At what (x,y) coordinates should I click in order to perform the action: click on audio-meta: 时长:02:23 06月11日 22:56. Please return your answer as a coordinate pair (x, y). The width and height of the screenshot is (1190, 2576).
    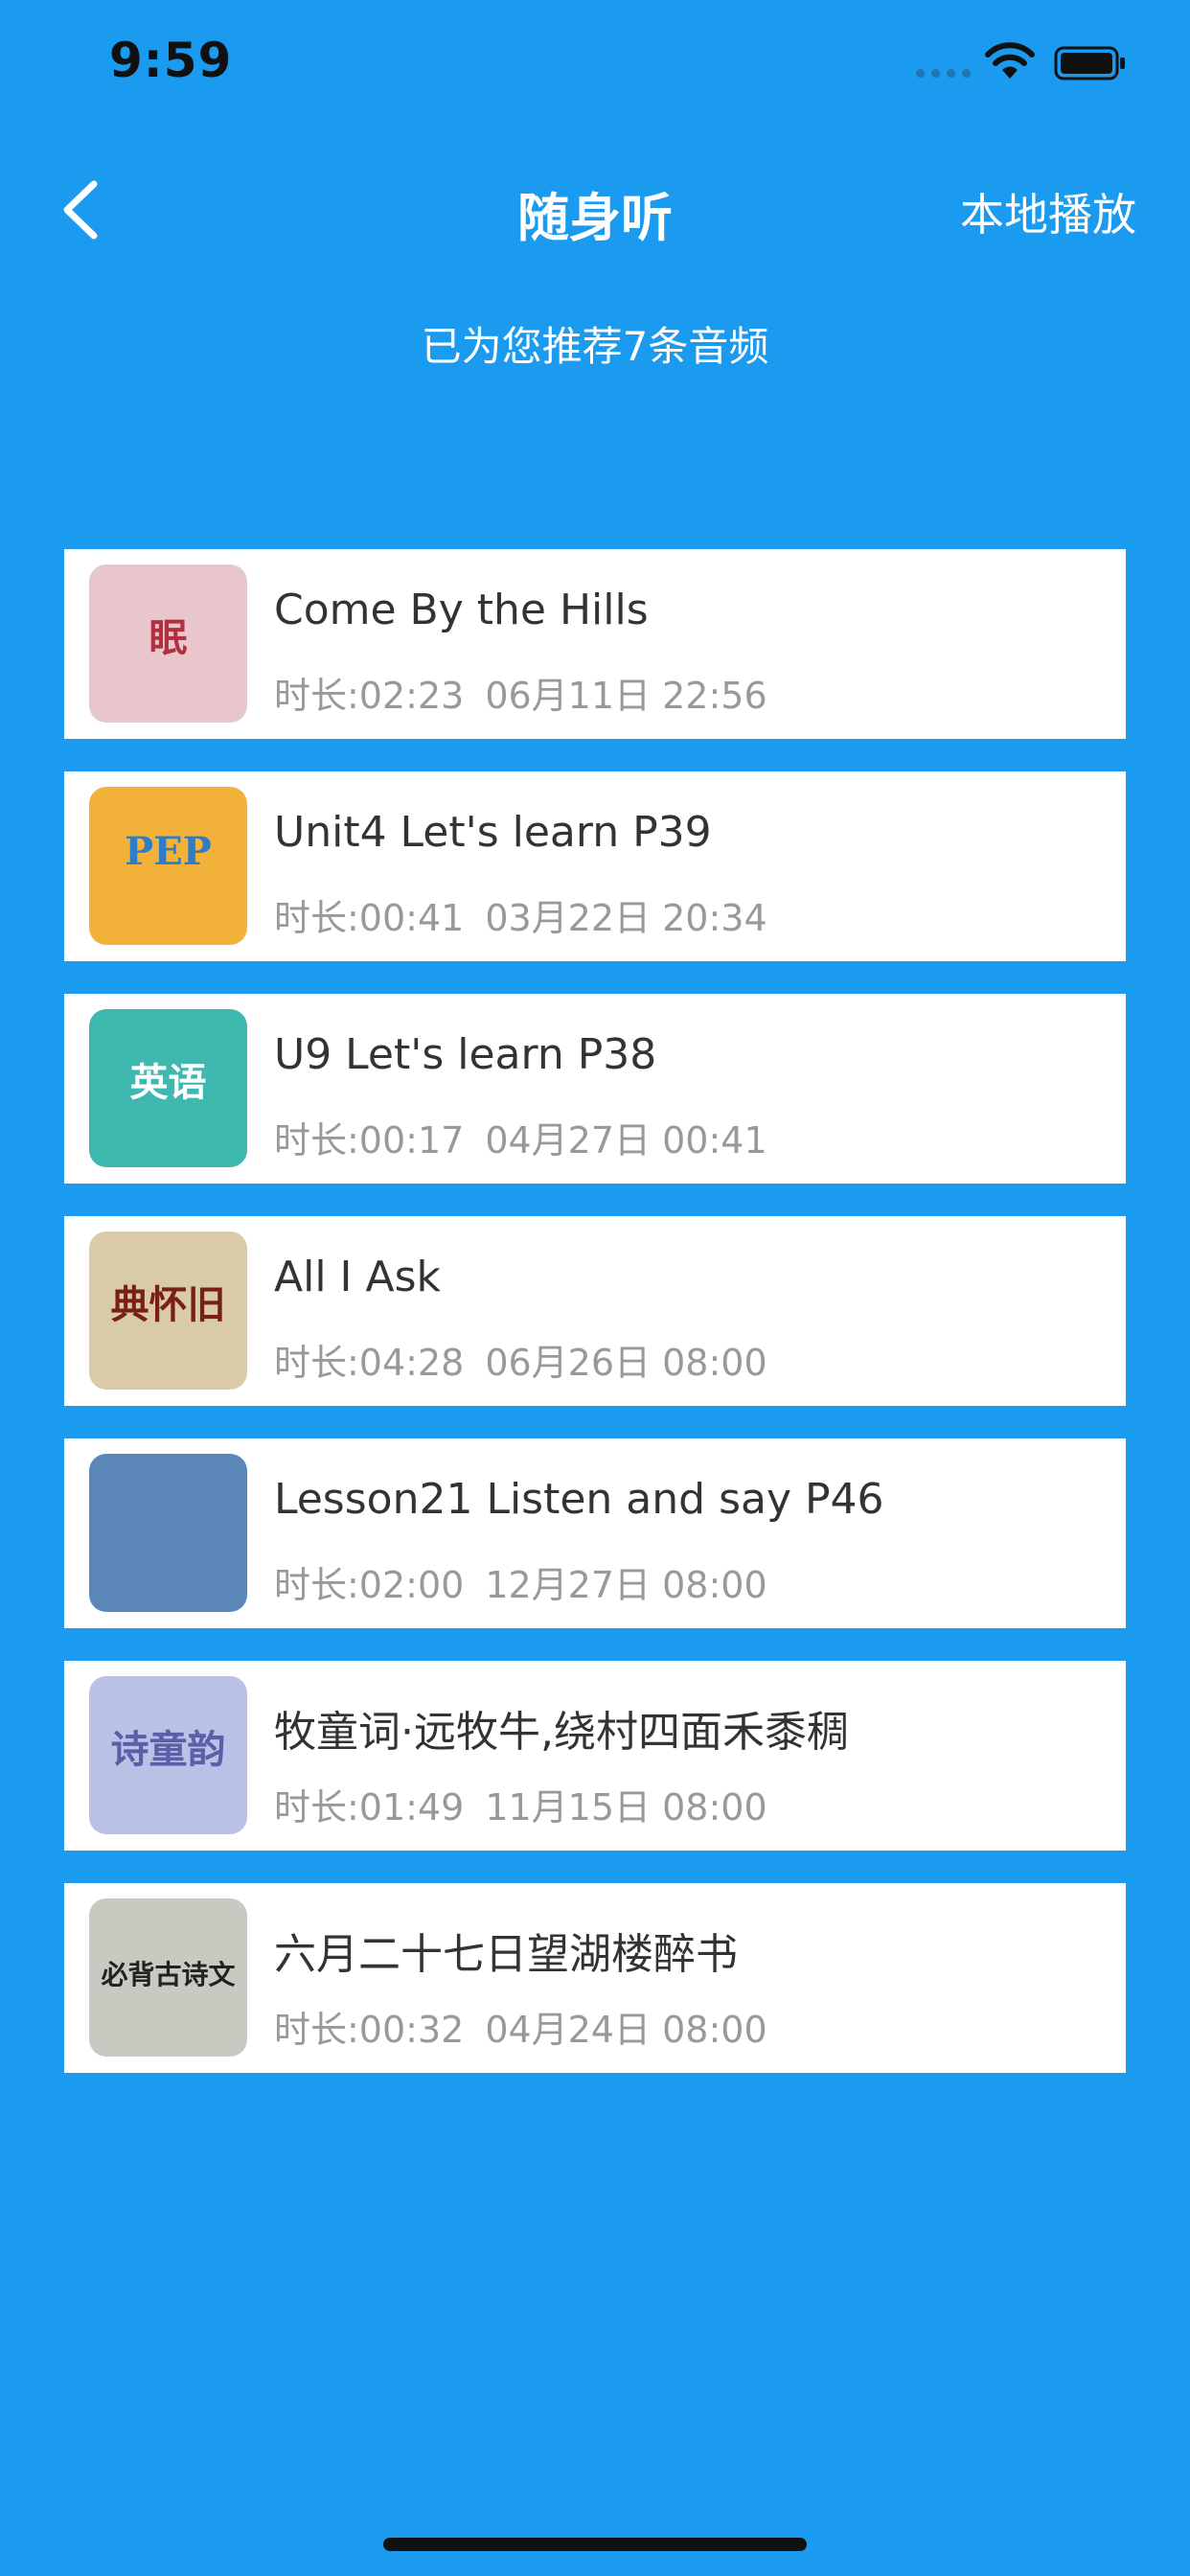
    Looking at the image, I should click on (521, 692).